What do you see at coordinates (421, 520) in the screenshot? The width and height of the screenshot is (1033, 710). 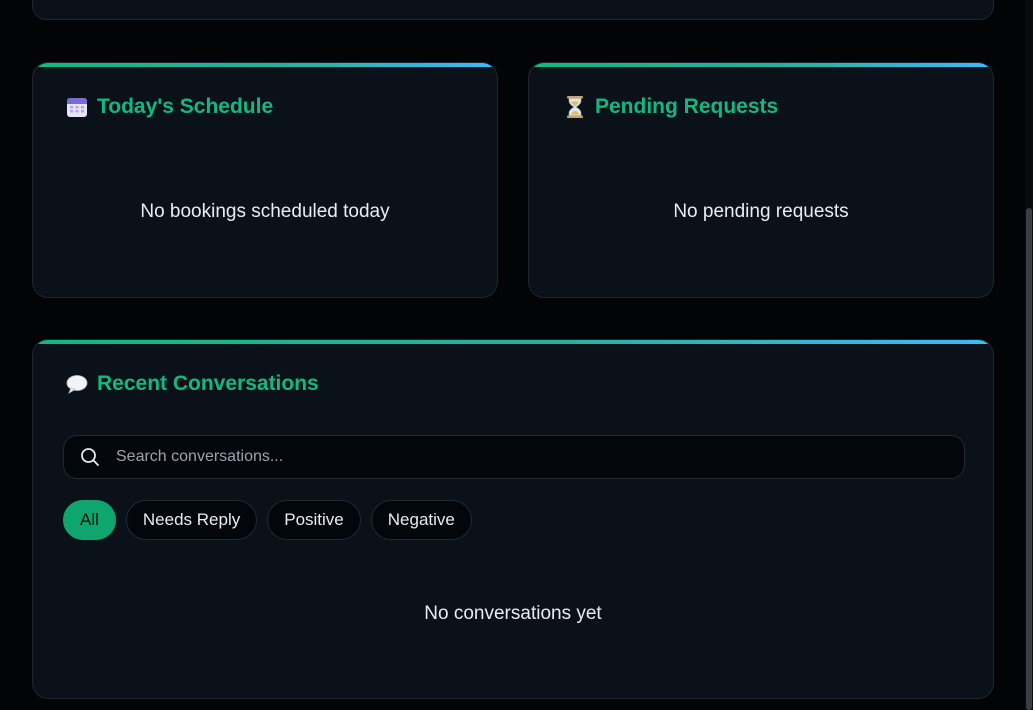 I see `filter-negative-button: Negative` at bounding box center [421, 520].